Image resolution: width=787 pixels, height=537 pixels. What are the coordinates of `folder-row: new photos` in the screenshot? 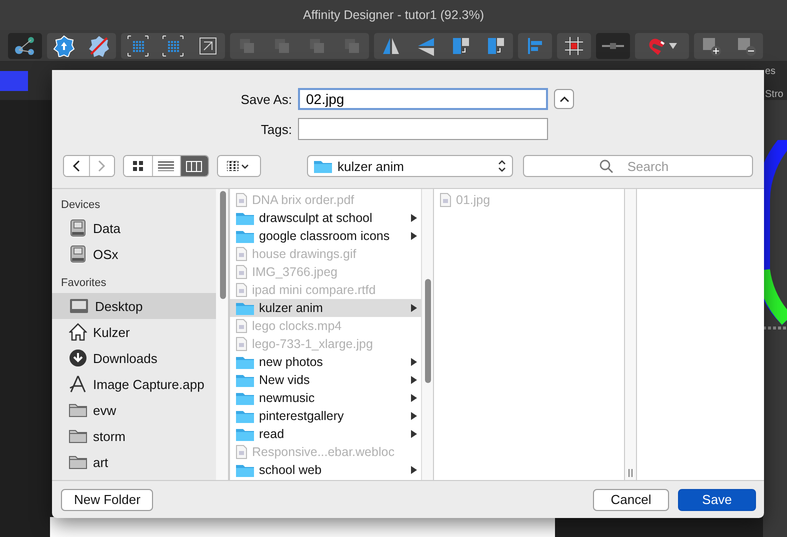 It's located at (325, 362).